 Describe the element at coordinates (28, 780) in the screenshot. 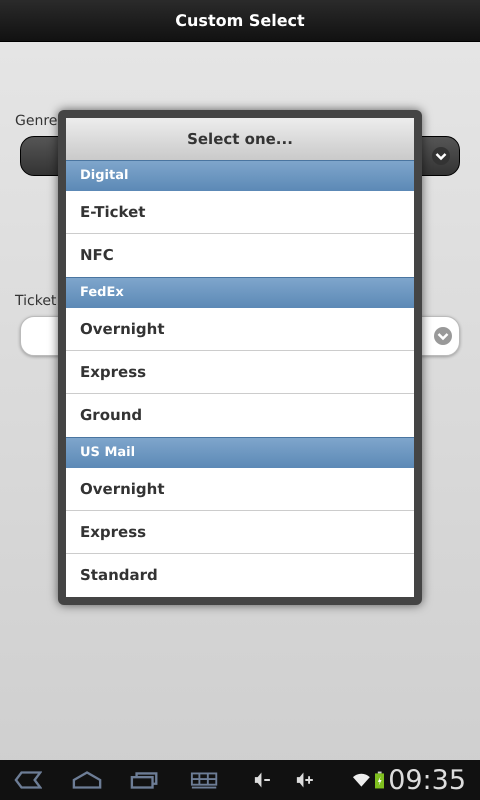

I see `back-icon` at that location.